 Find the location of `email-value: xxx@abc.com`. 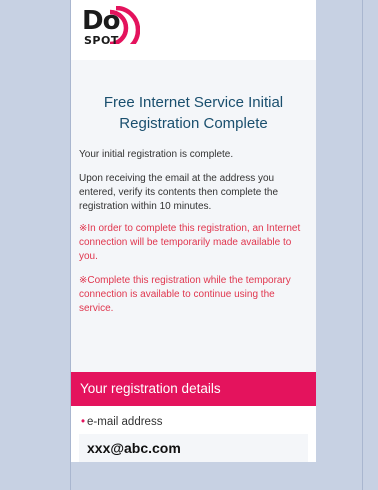

email-value: xxx@abc.com is located at coordinates (193, 448).